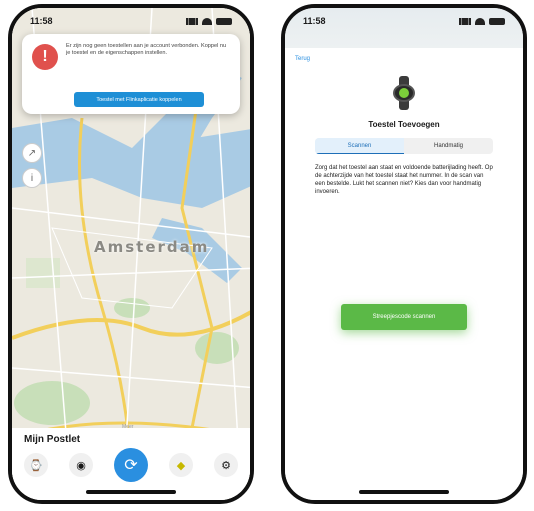 The height and width of the screenshot is (511, 534). What do you see at coordinates (52, 439) in the screenshot?
I see `sheet-title: Mijn Postlet` at bounding box center [52, 439].